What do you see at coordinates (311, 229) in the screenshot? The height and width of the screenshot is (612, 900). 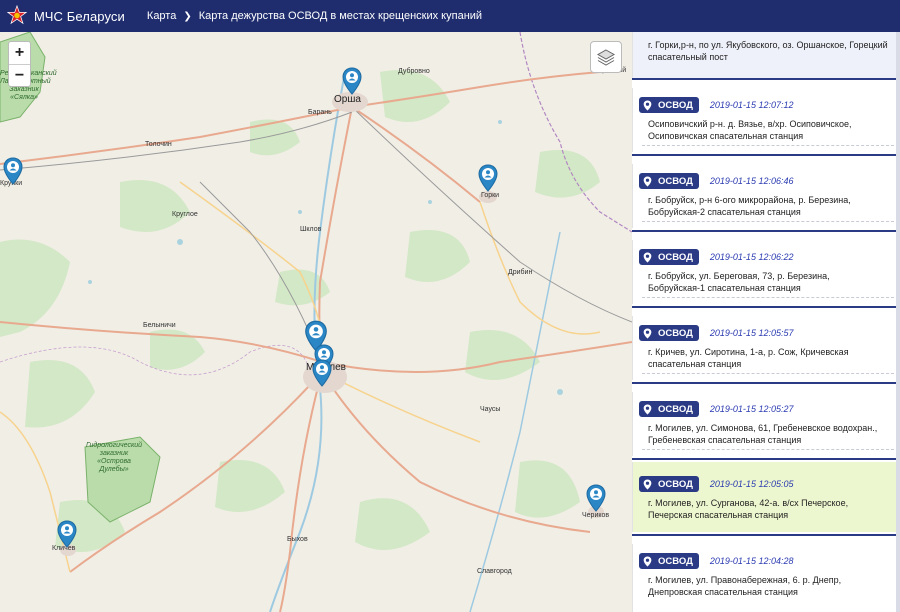 I see `map-label-shklov: Шклов` at bounding box center [311, 229].